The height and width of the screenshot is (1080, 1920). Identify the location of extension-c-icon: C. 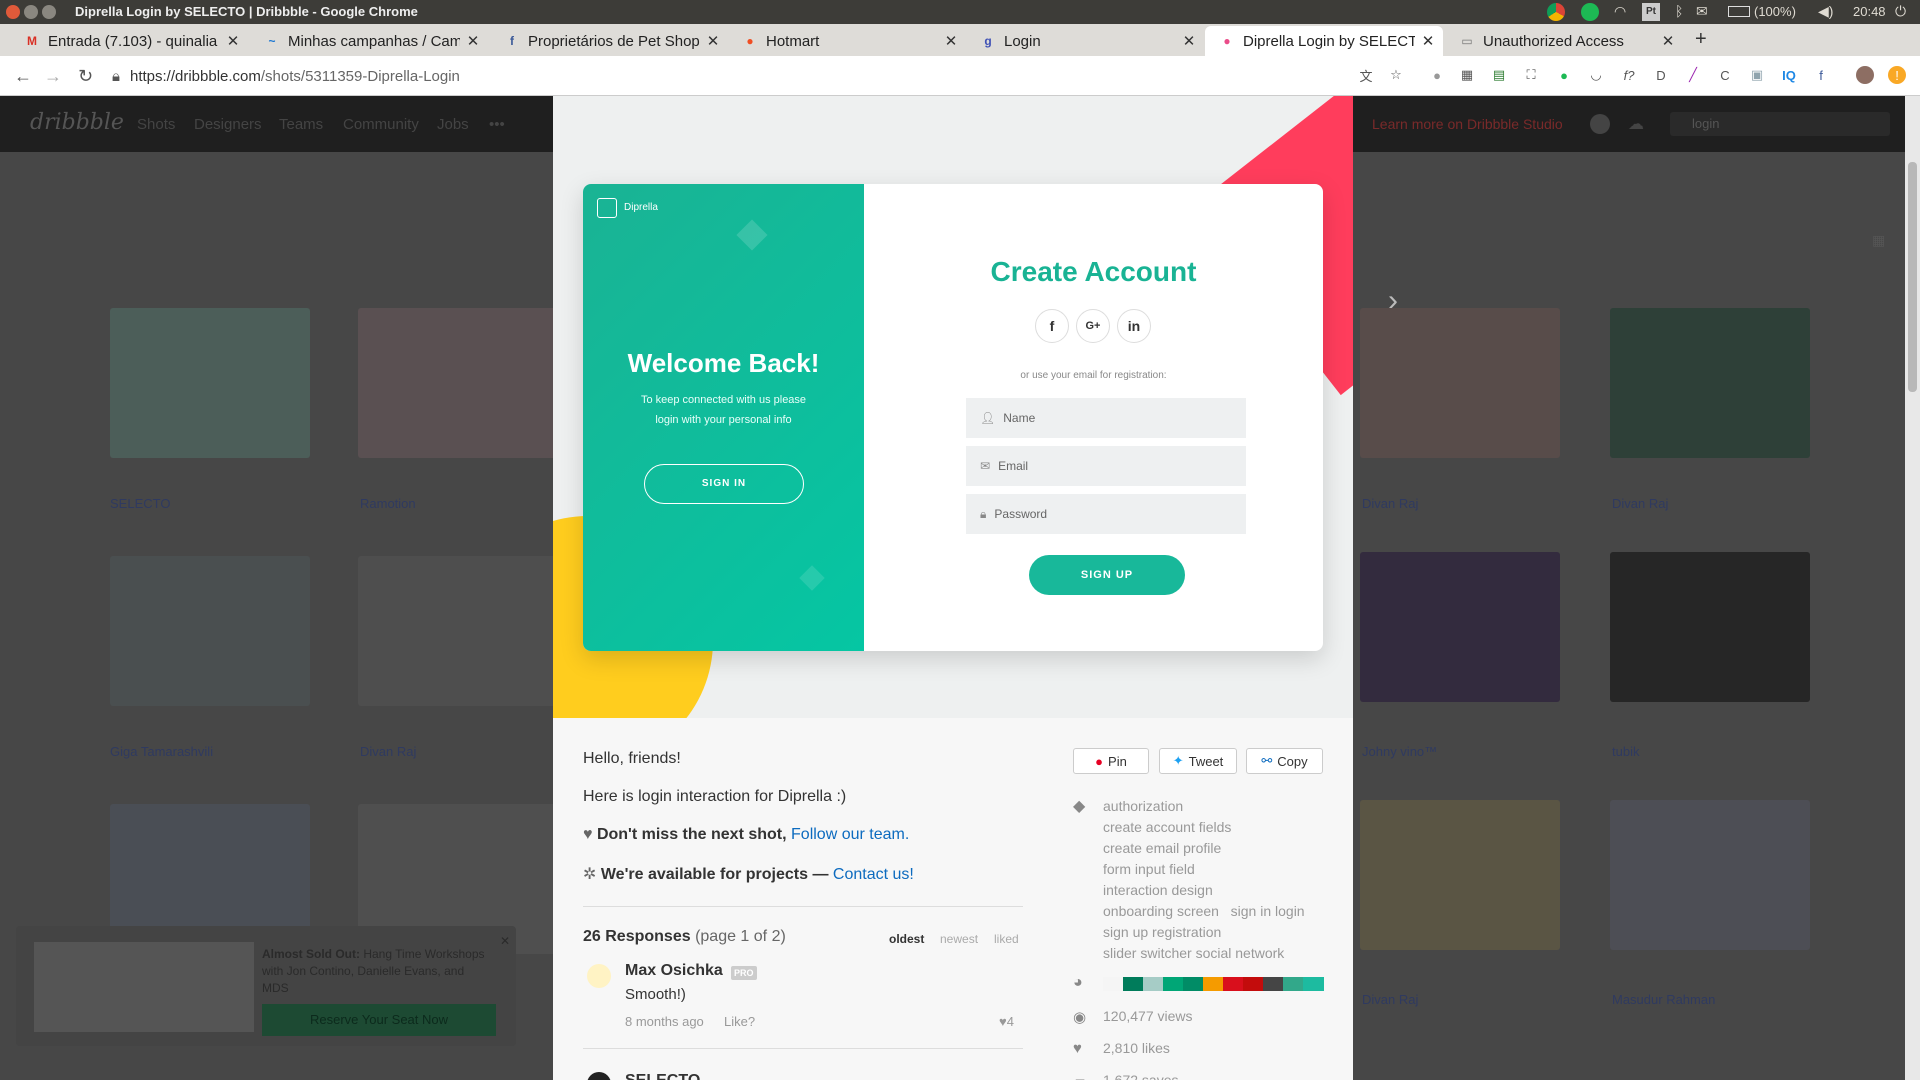
(1725, 75).